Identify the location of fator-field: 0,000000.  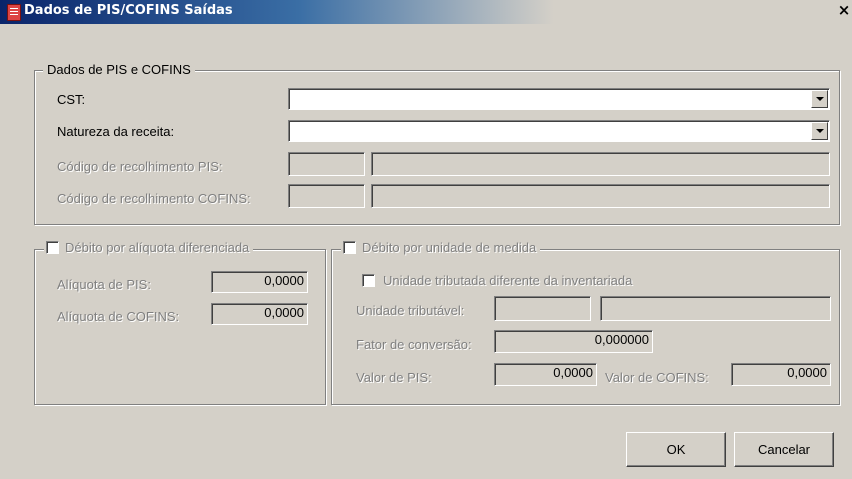
(573, 341).